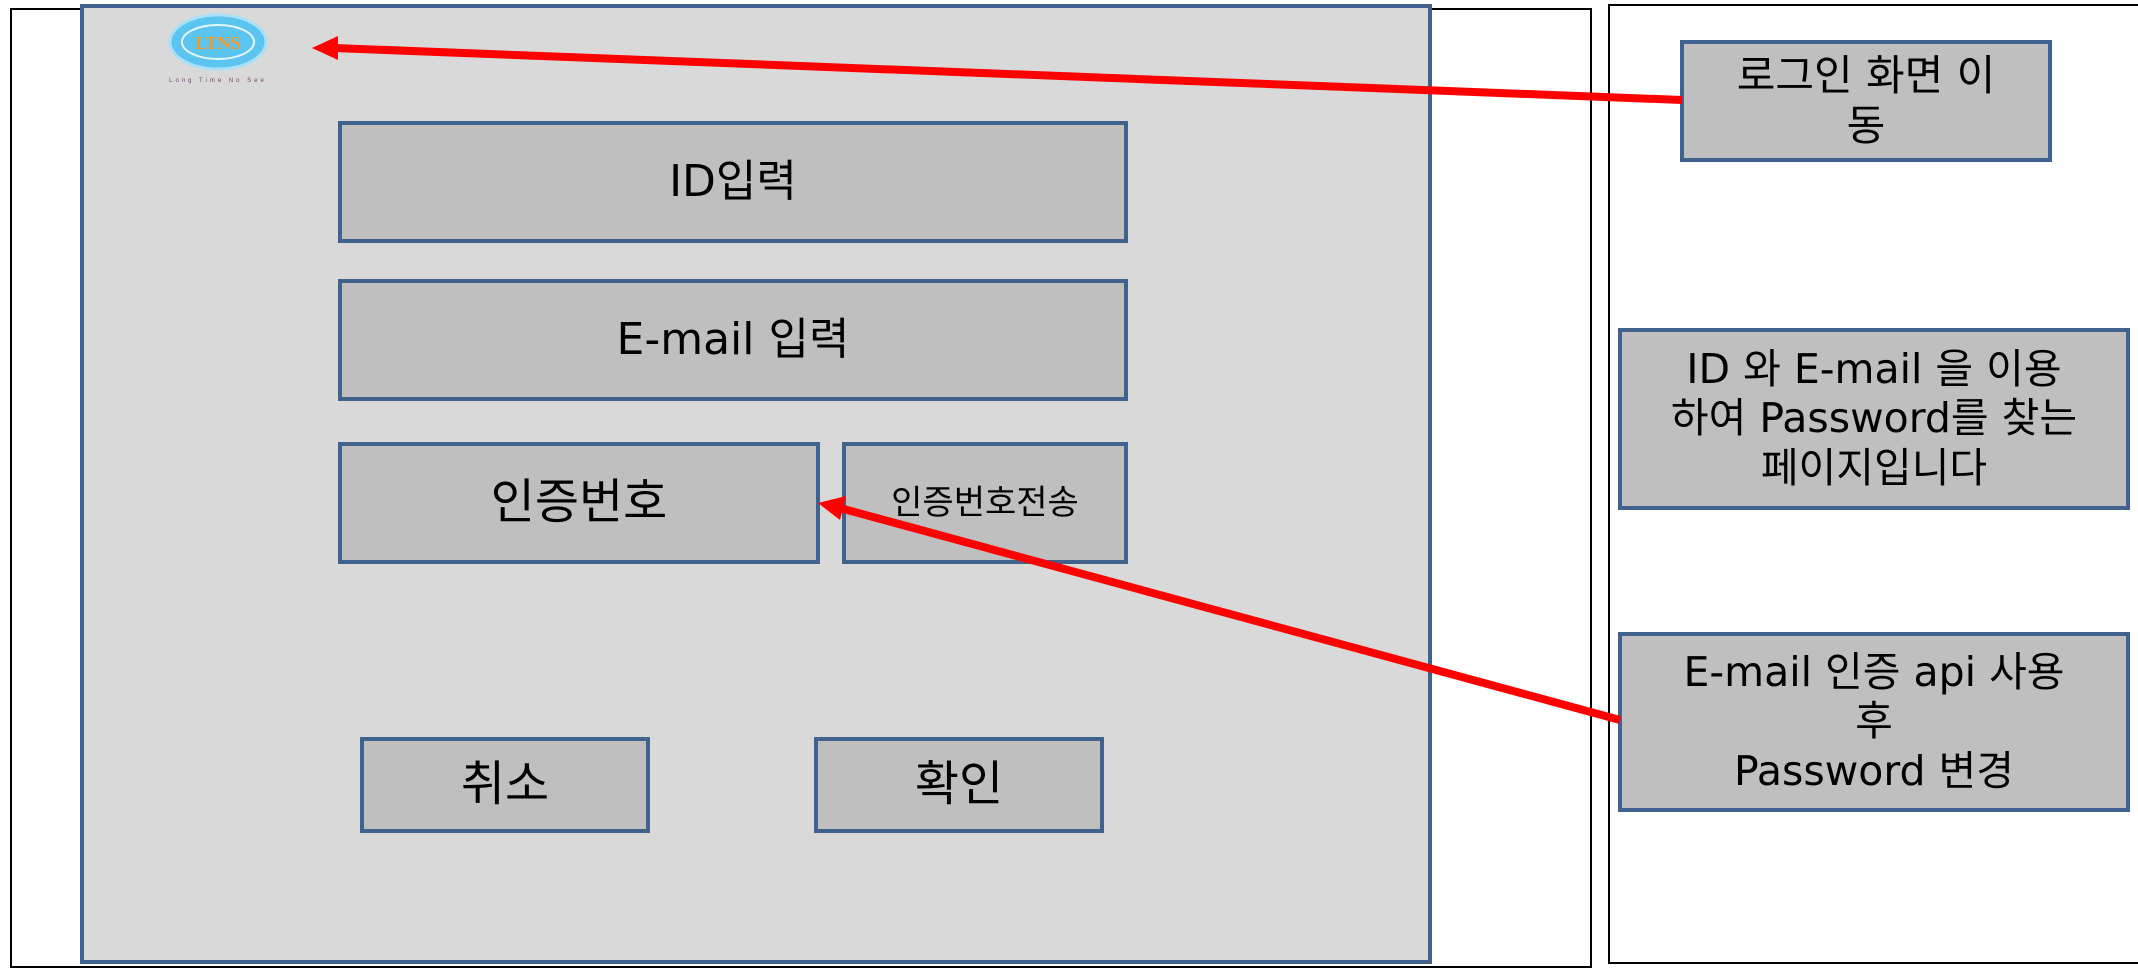 This screenshot has height=968, width=2138. I want to click on id-input: ID입력, so click(733, 182).